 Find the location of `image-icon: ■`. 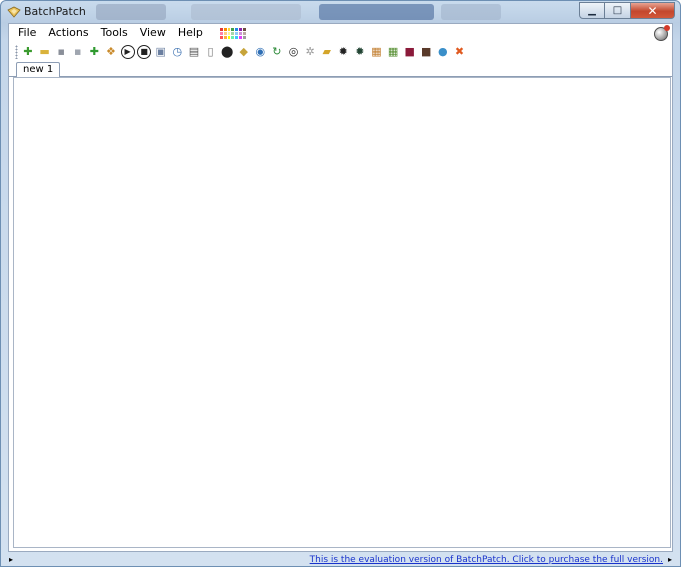

image-icon: ■ is located at coordinates (426, 52).